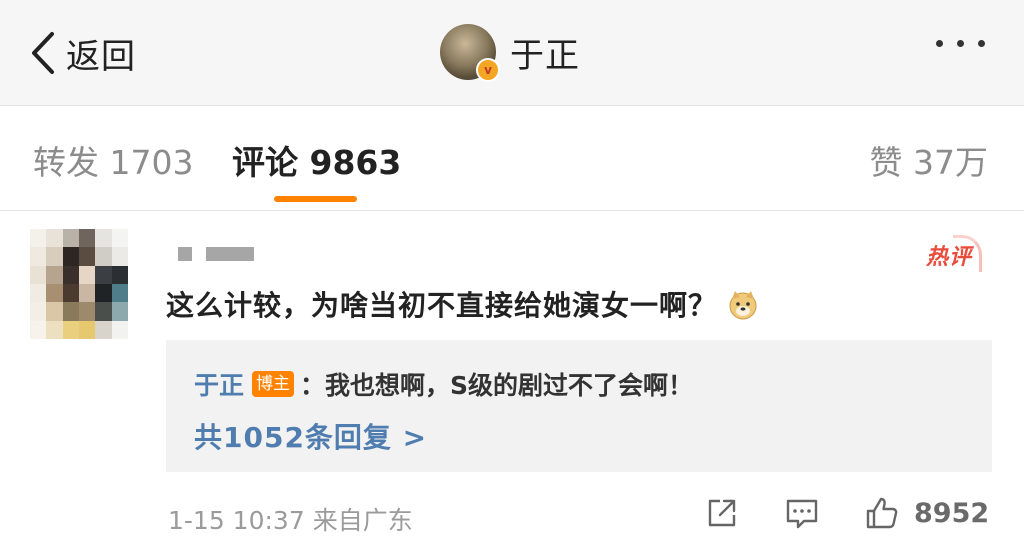 The width and height of the screenshot is (1024, 556). I want to click on back-label: 返回, so click(101, 56).